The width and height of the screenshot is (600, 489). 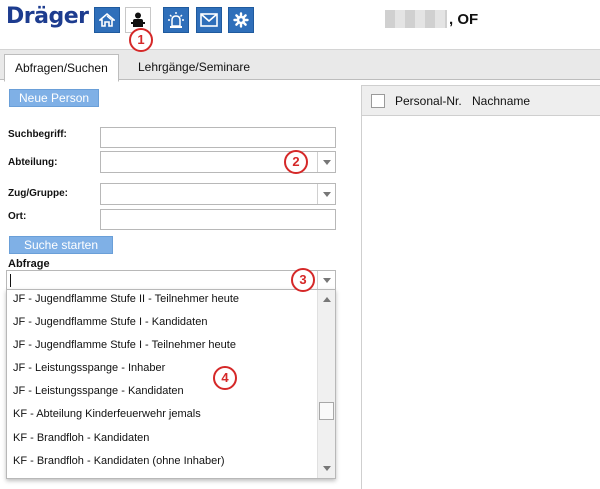 I want to click on tab-abfragen-suchen: Abfragen/Suchen, so click(x=61, y=68).